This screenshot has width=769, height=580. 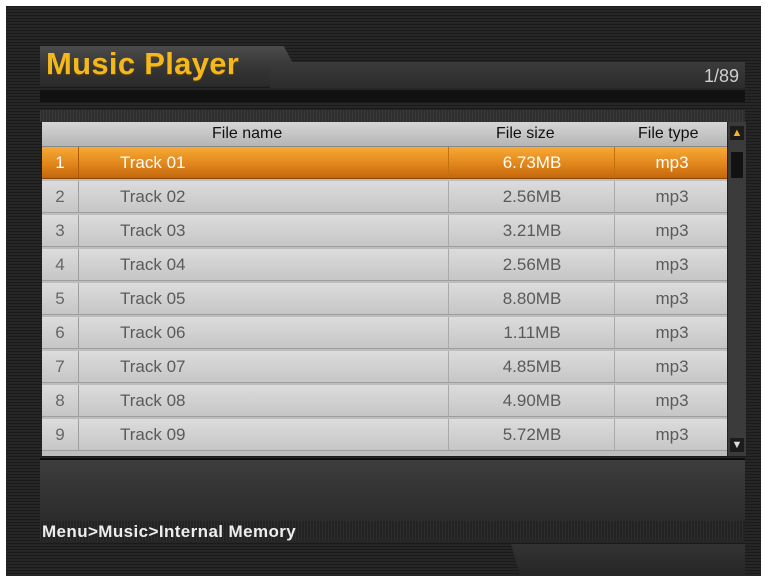 What do you see at coordinates (153, 298) in the screenshot?
I see `row-file-name: Track 05` at bounding box center [153, 298].